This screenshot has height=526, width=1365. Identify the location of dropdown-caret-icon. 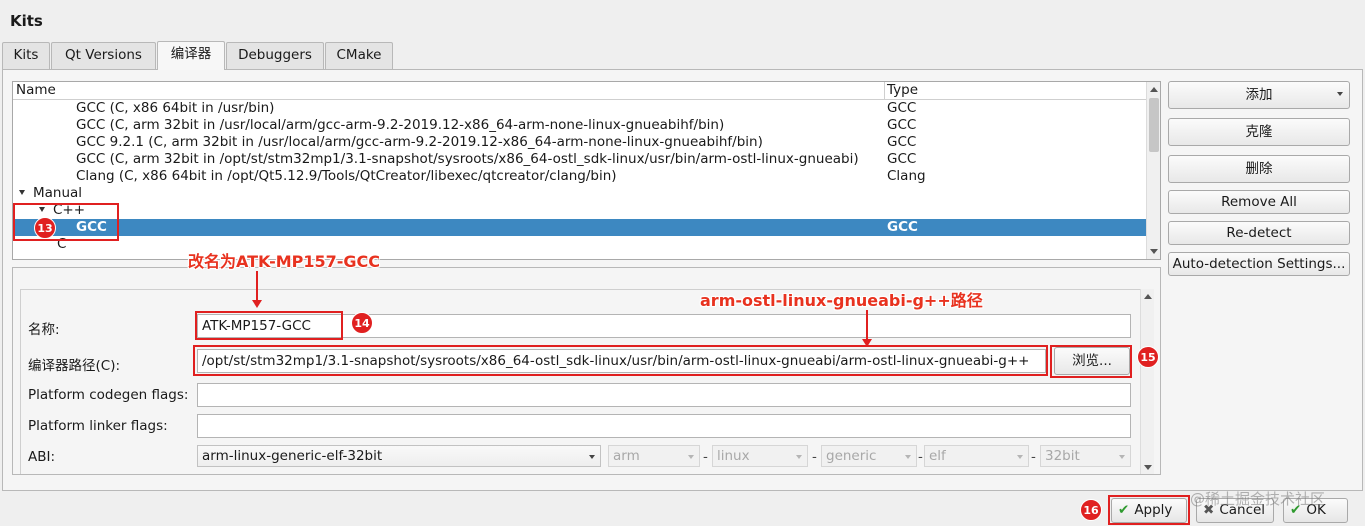
(1340, 94).